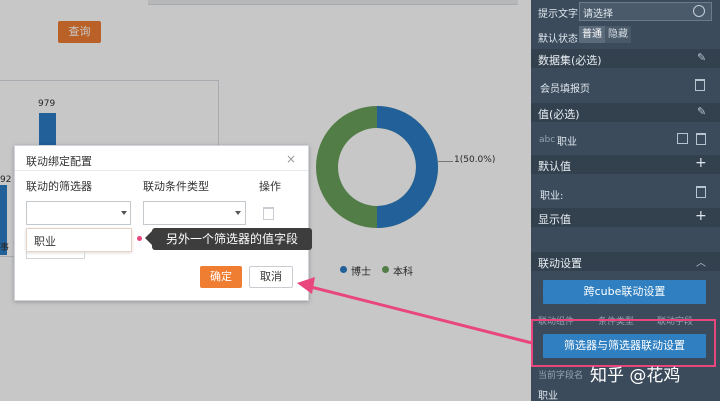 This screenshot has width=720, height=402. What do you see at coordinates (161, 170) in the screenshot?
I see `dialog-title-divider` at bounding box center [161, 170].